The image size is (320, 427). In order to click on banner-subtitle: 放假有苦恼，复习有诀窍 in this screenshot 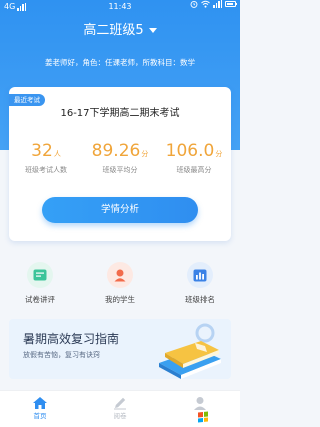, I will do `click(61, 355)`.